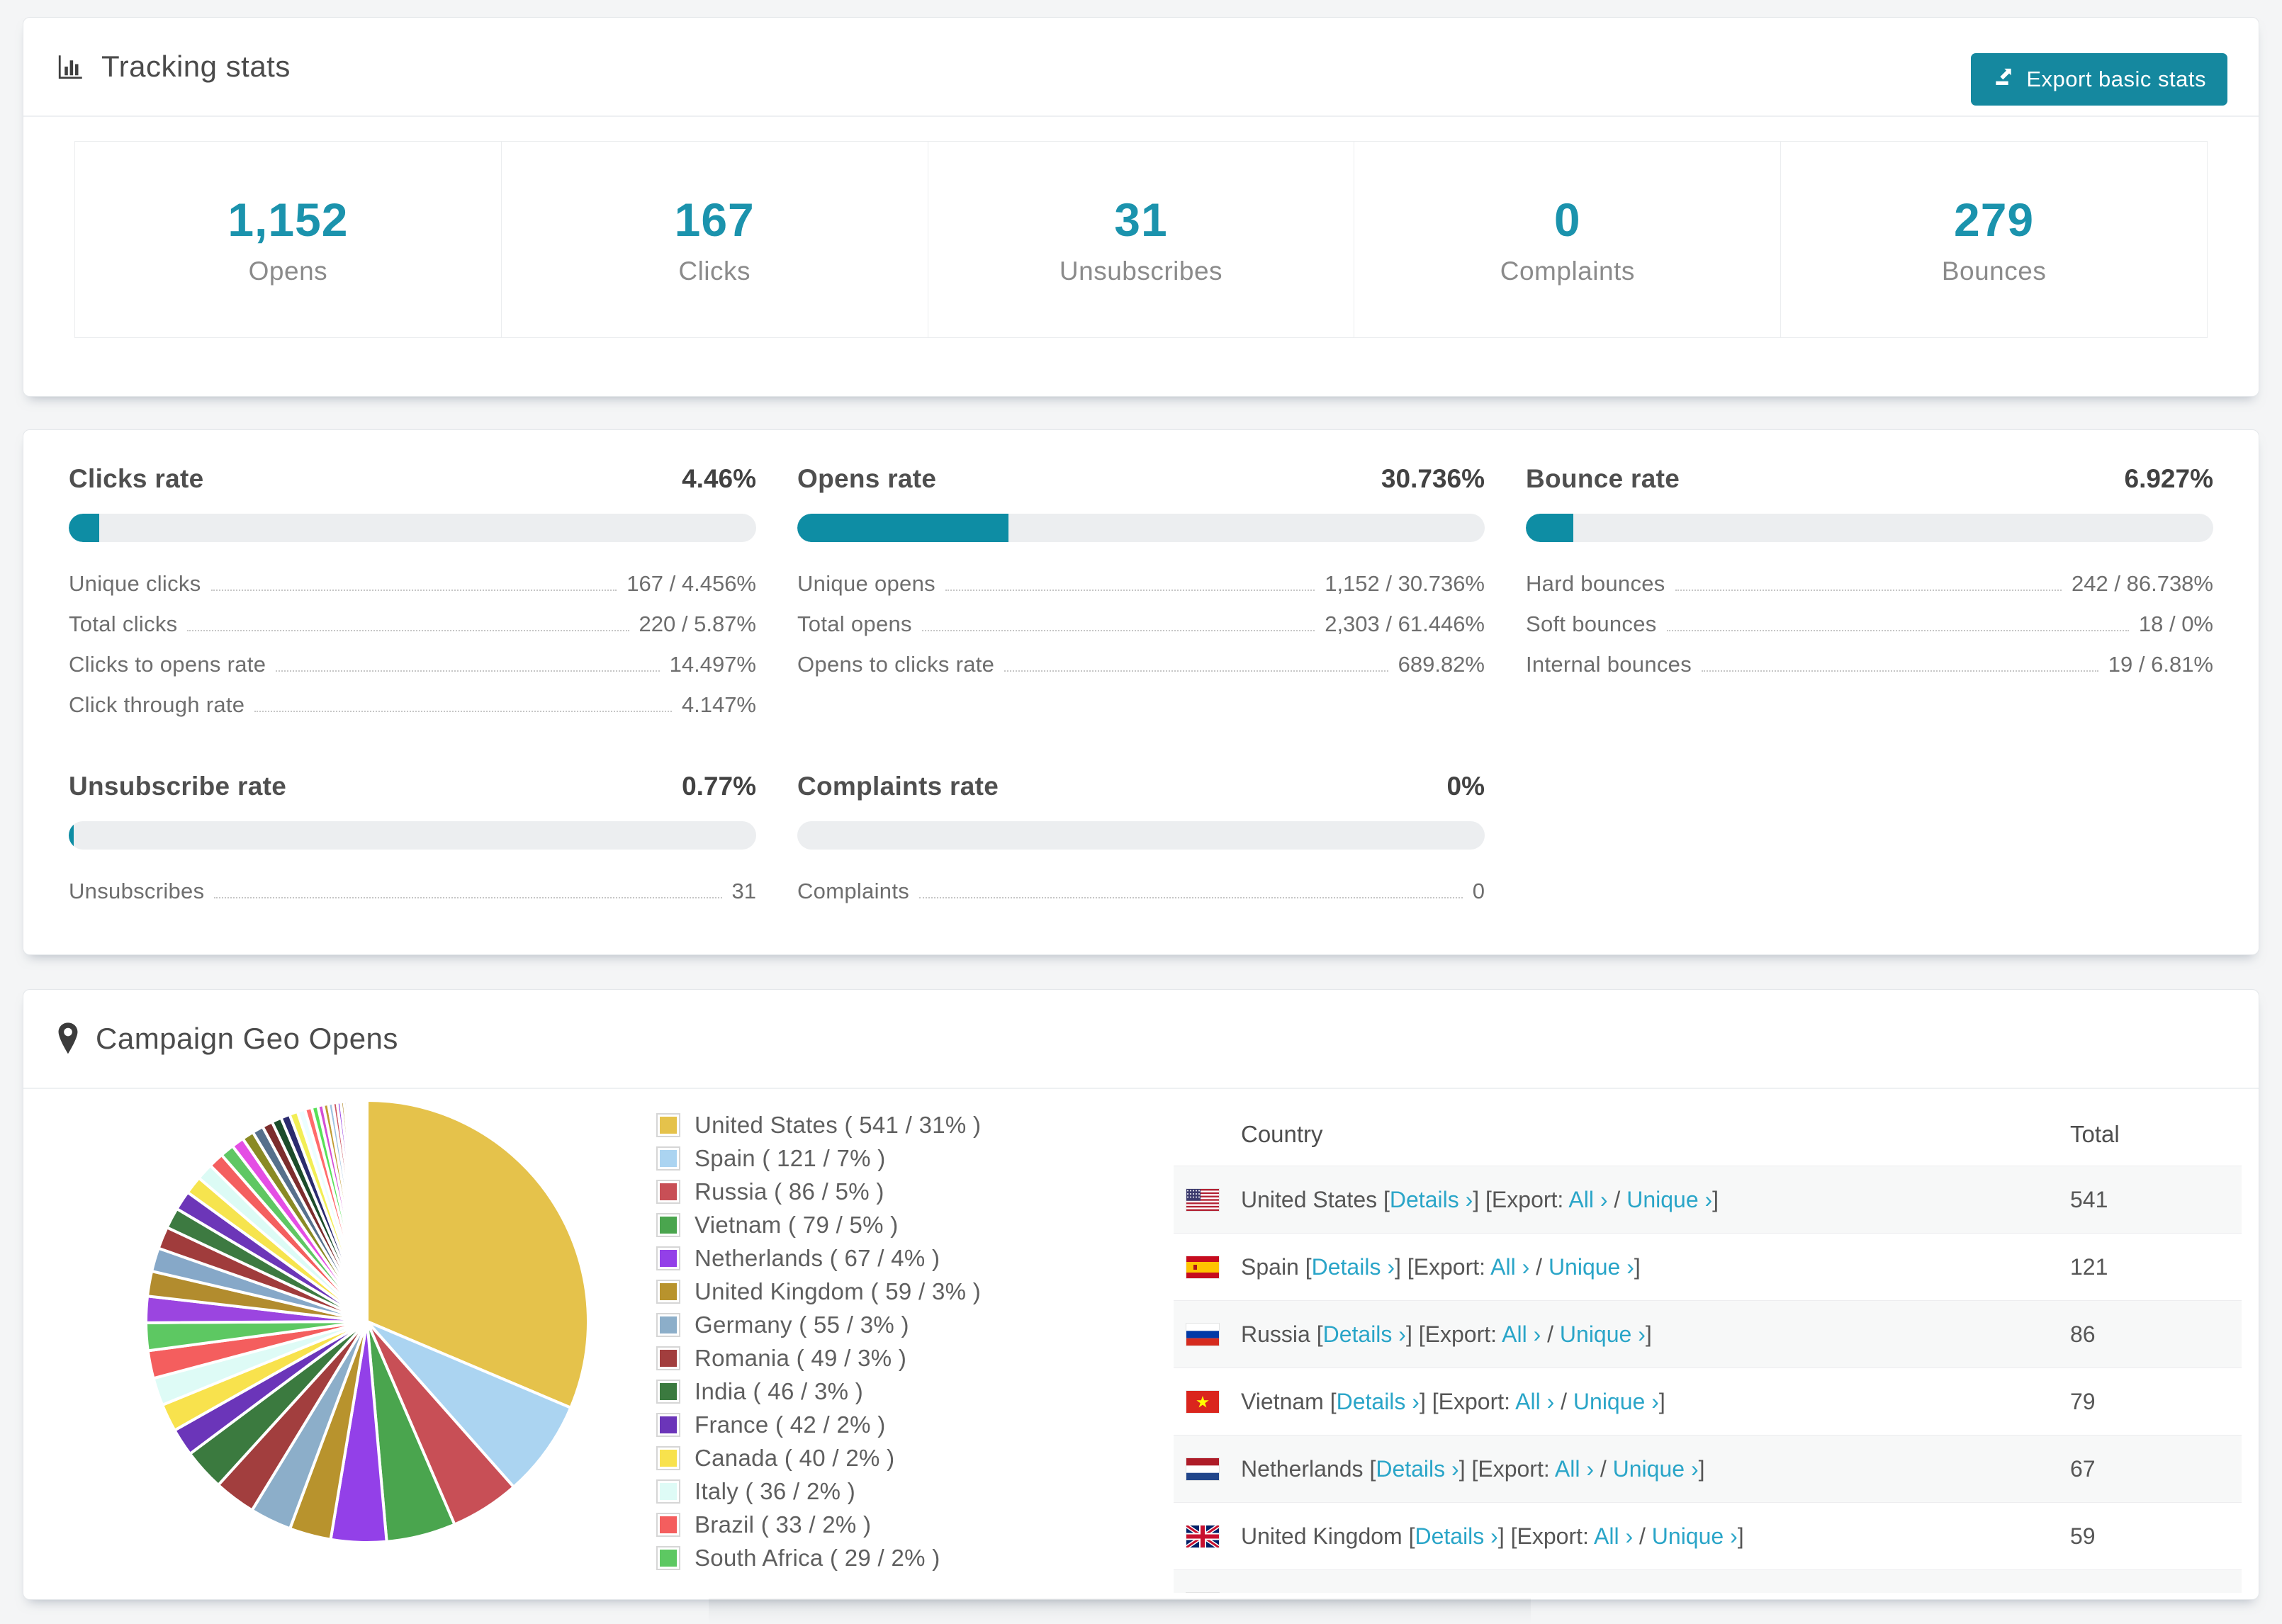  Describe the element at coordinates (1141, 624) in the screenshot. I see `rate-detail-row: Total opens 2,303 / 61.446%` at that location.